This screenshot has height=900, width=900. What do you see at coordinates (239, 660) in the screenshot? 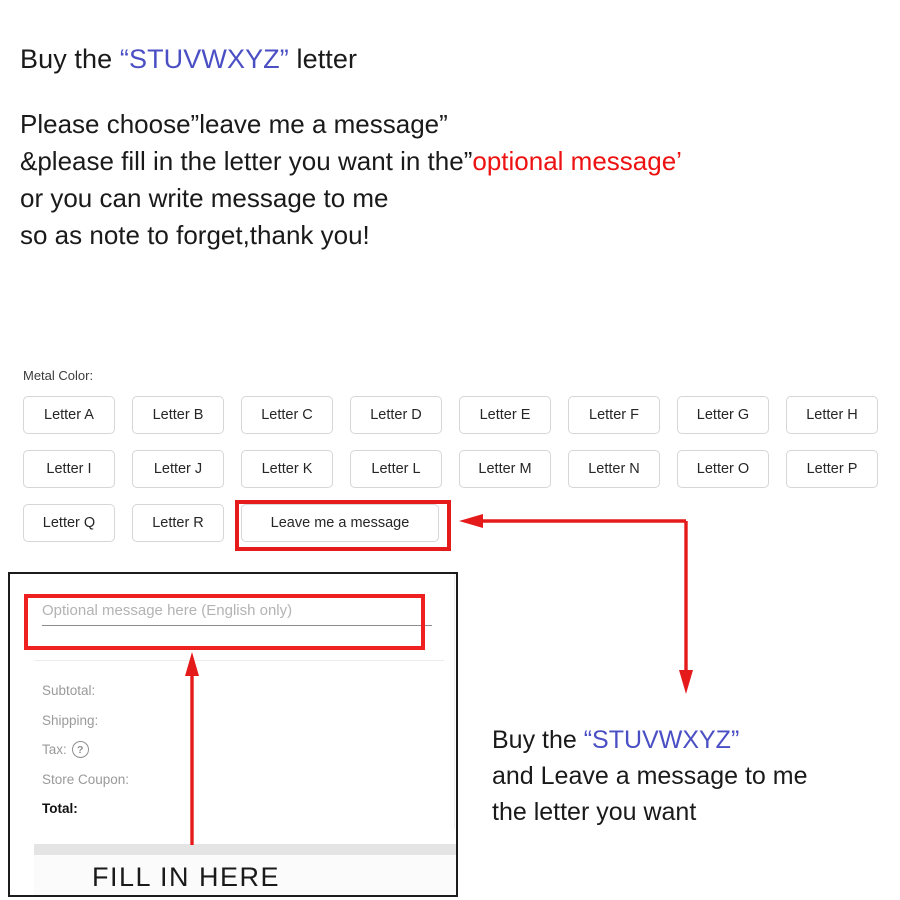
I see `cart-divider` at bounding box center [239, 660].